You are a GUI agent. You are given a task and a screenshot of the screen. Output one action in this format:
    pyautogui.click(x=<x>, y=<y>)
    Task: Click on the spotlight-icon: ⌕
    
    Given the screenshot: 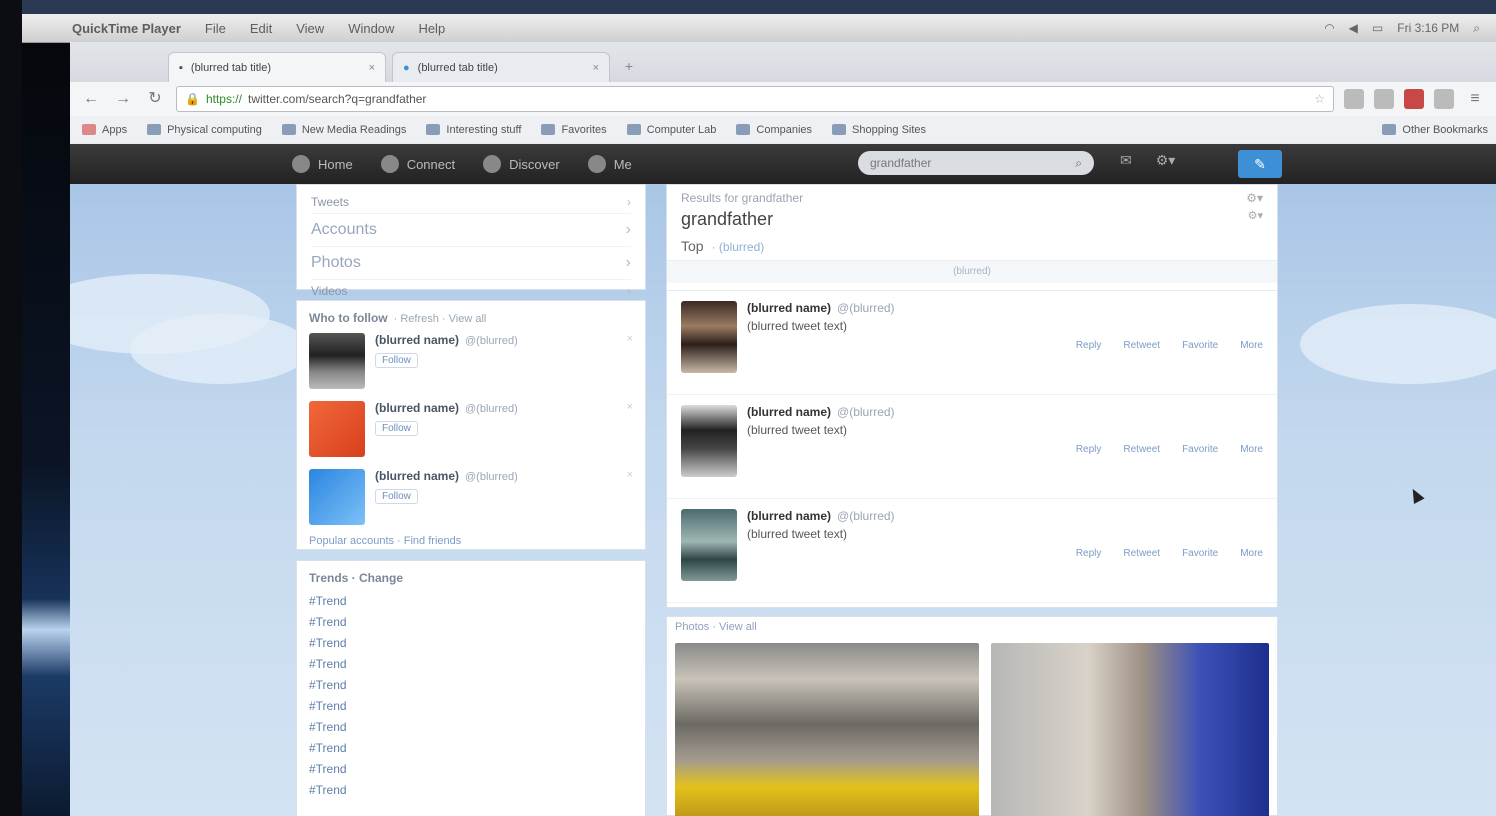 What is the action you would take?
    pyautogui.click(x=1476, y=28)
    